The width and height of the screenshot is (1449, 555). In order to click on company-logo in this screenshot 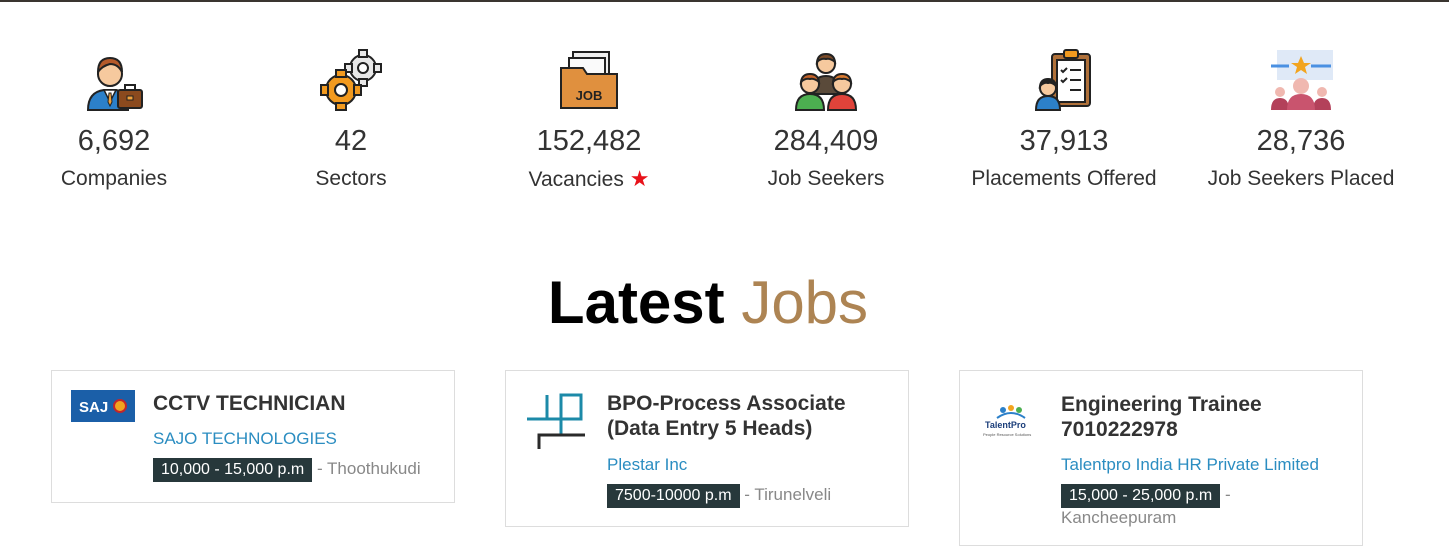, I will do `click(556, 421)`.